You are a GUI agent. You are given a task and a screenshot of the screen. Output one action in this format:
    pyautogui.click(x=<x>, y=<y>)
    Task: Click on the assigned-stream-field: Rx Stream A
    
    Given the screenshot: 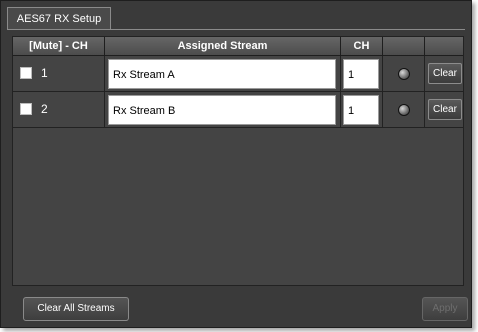 What is the action you would take?
    pyautogui.click(x=222, y=74)
    